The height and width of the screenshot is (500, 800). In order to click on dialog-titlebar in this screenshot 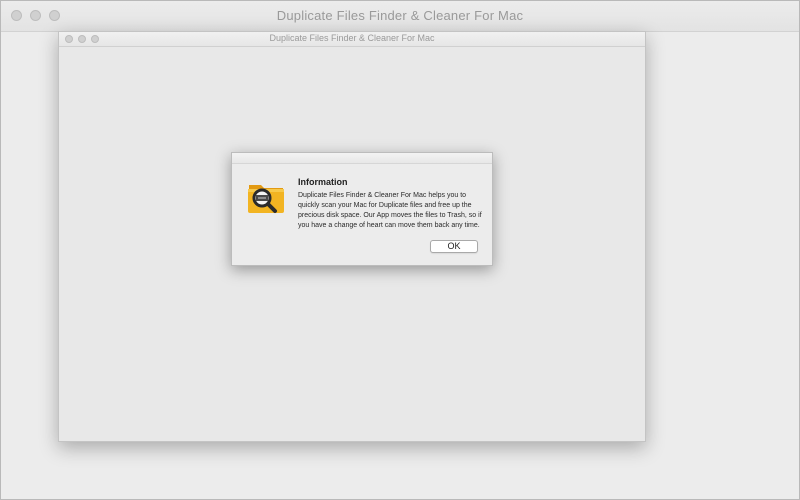, I will do `click(362, 158)`.